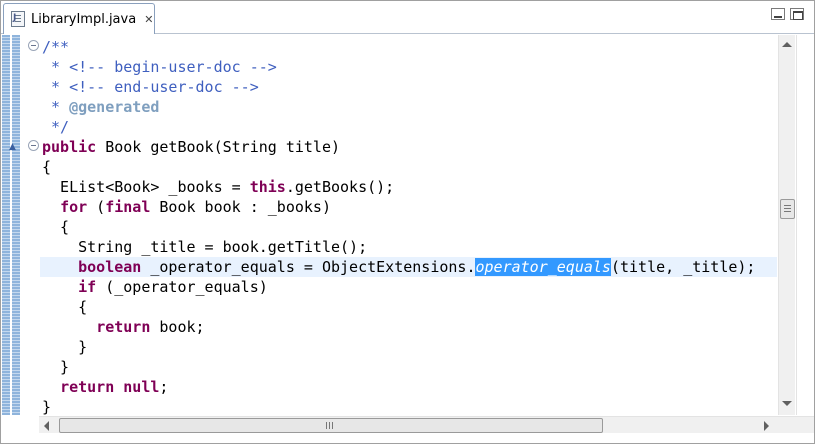 The image size is (815, 444). Describe the element at coordinates (12, 147) in the screenshot. I see `override-marker-icon: ▲` at that location.